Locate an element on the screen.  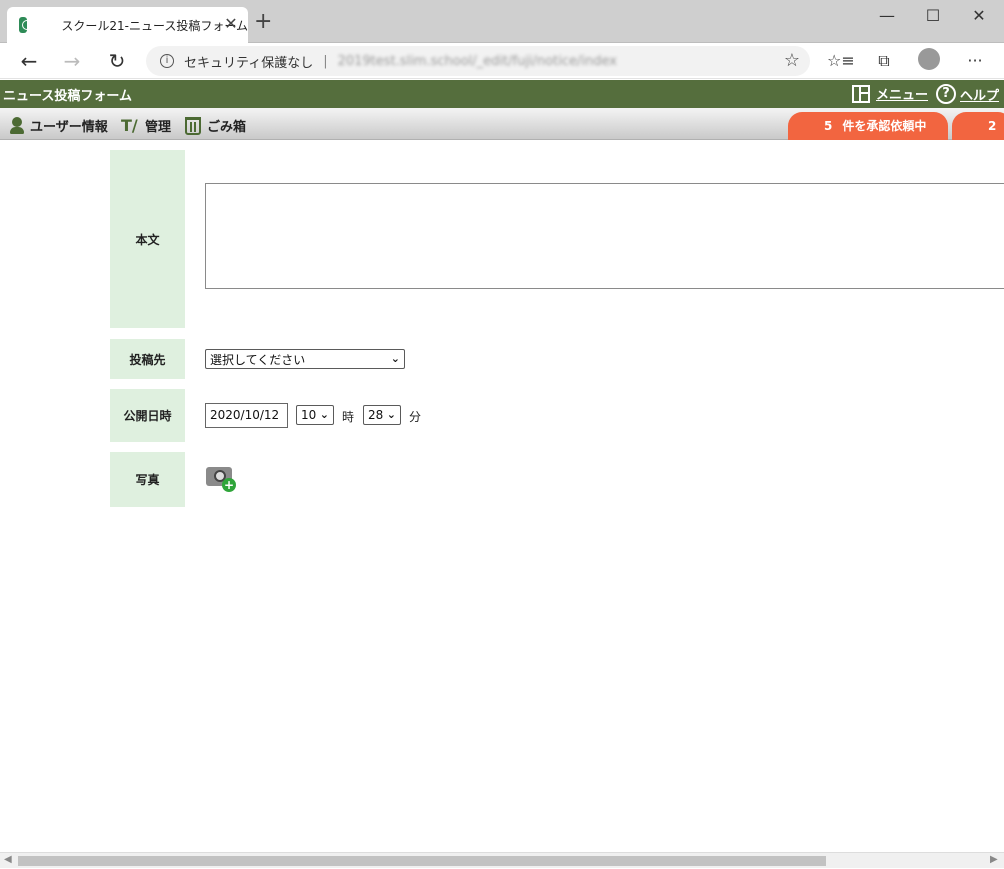
plus-icon: + is located at coordinates (229, 485).